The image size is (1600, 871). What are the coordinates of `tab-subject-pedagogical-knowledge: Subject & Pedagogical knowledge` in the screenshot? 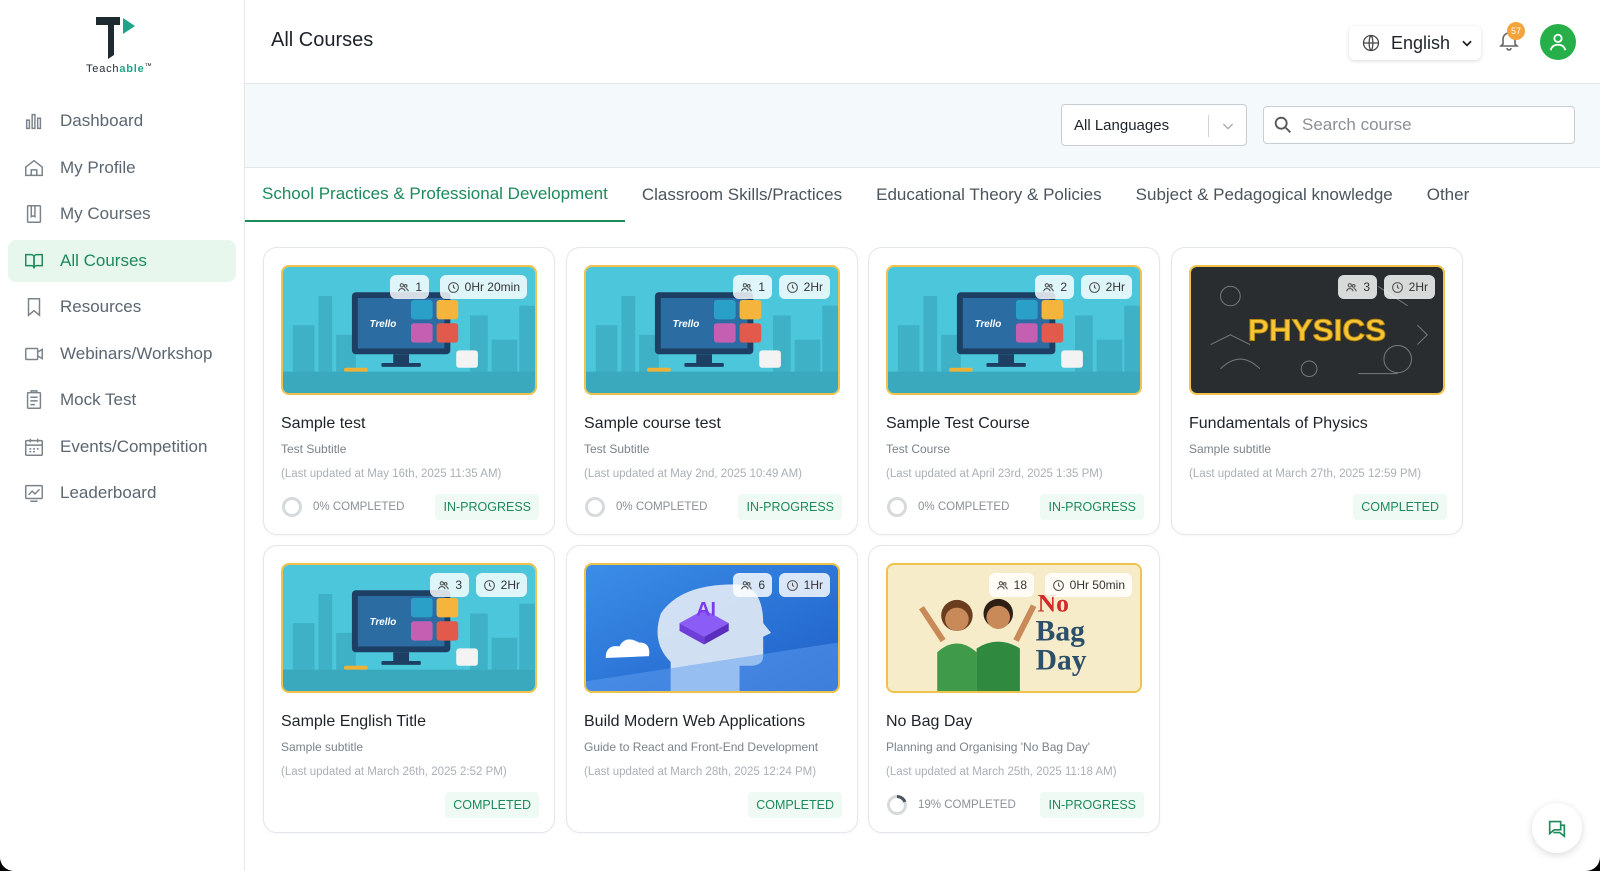 It's located at (1264, 195).